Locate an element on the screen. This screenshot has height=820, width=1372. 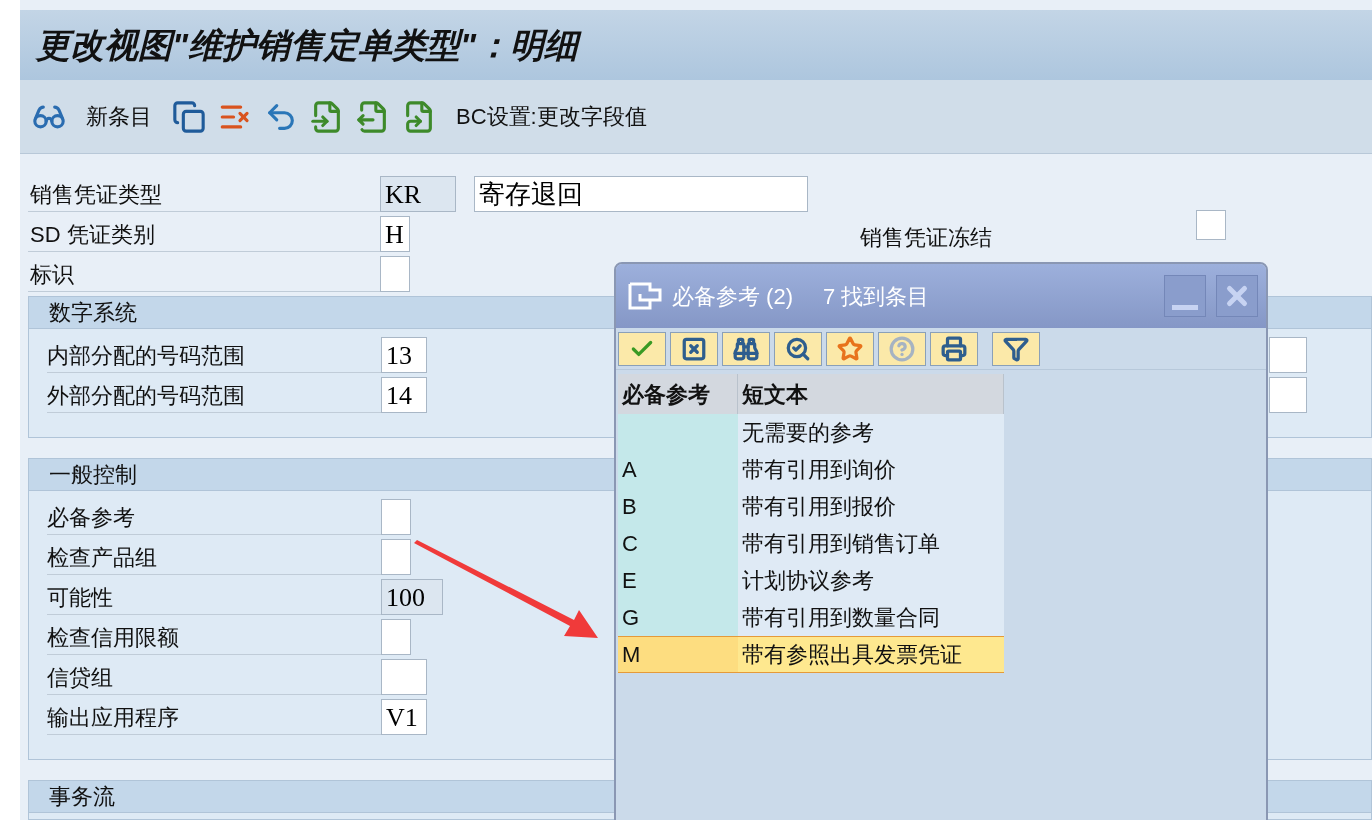
column-header: 短文本 is located at coordinates (871, 394).